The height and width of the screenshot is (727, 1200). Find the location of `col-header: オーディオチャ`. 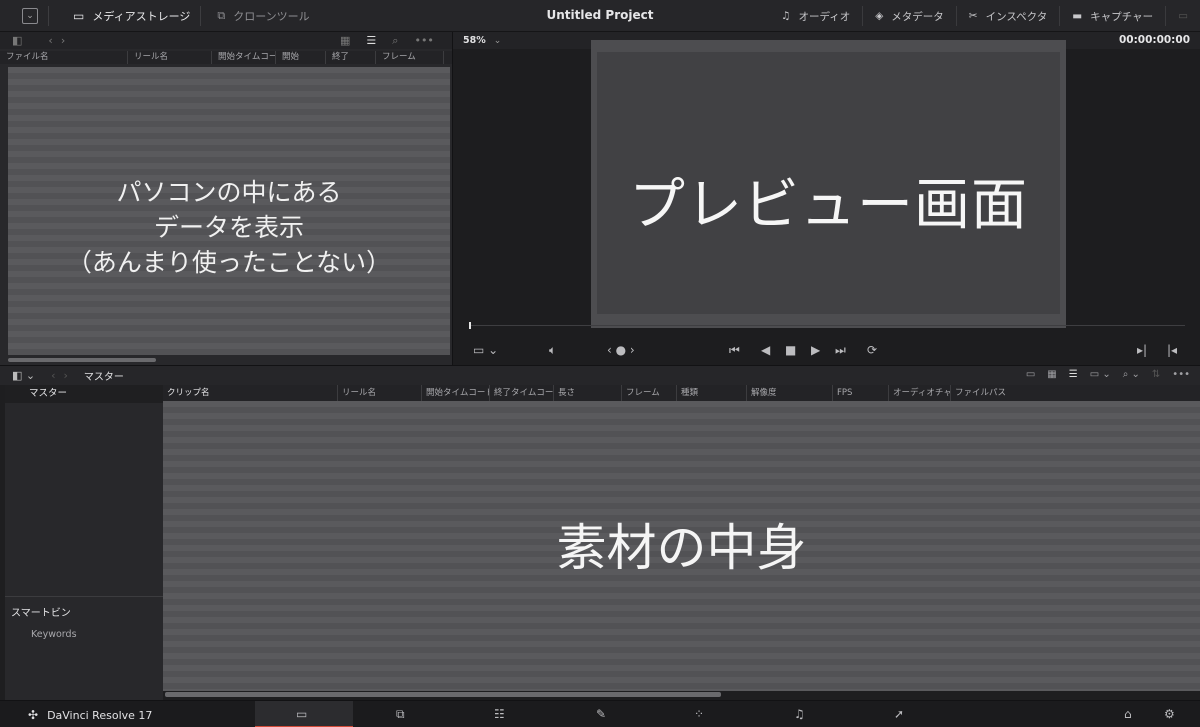

col-header: オーディオチャ is located at coordinates (920, 393).